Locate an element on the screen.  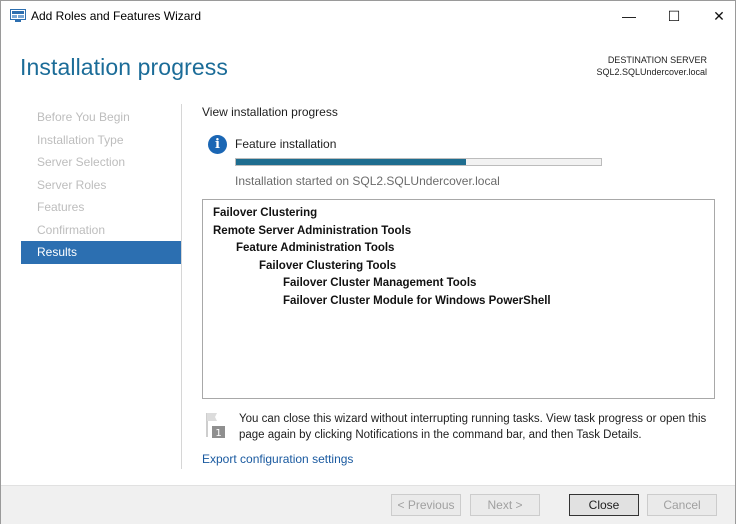
sidebar-divider is located at coordinates (181, 286).